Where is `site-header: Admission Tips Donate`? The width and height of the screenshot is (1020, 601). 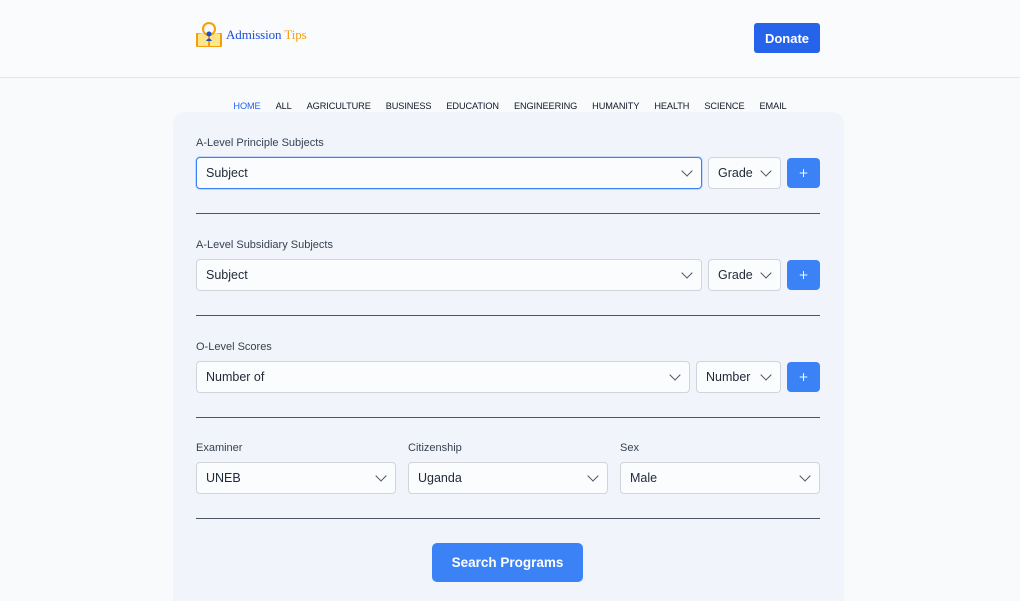
site-header: Admission Tips Donate is located at coordinates (510, 39).